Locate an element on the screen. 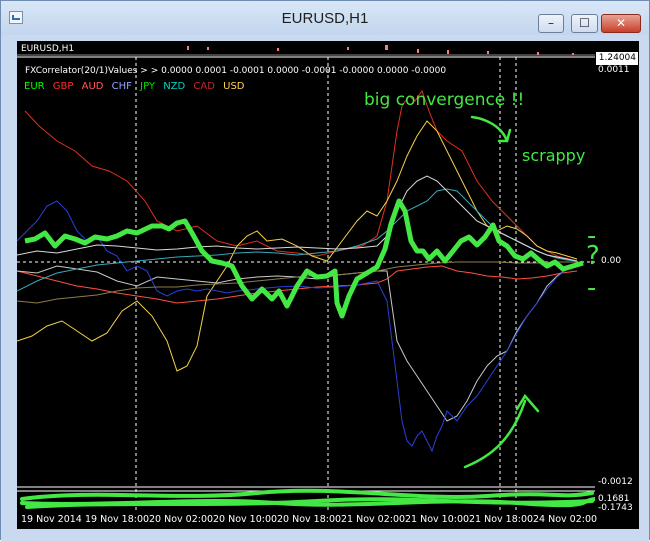  annotation-question-mark: ? is located at coordinates (593, 256).